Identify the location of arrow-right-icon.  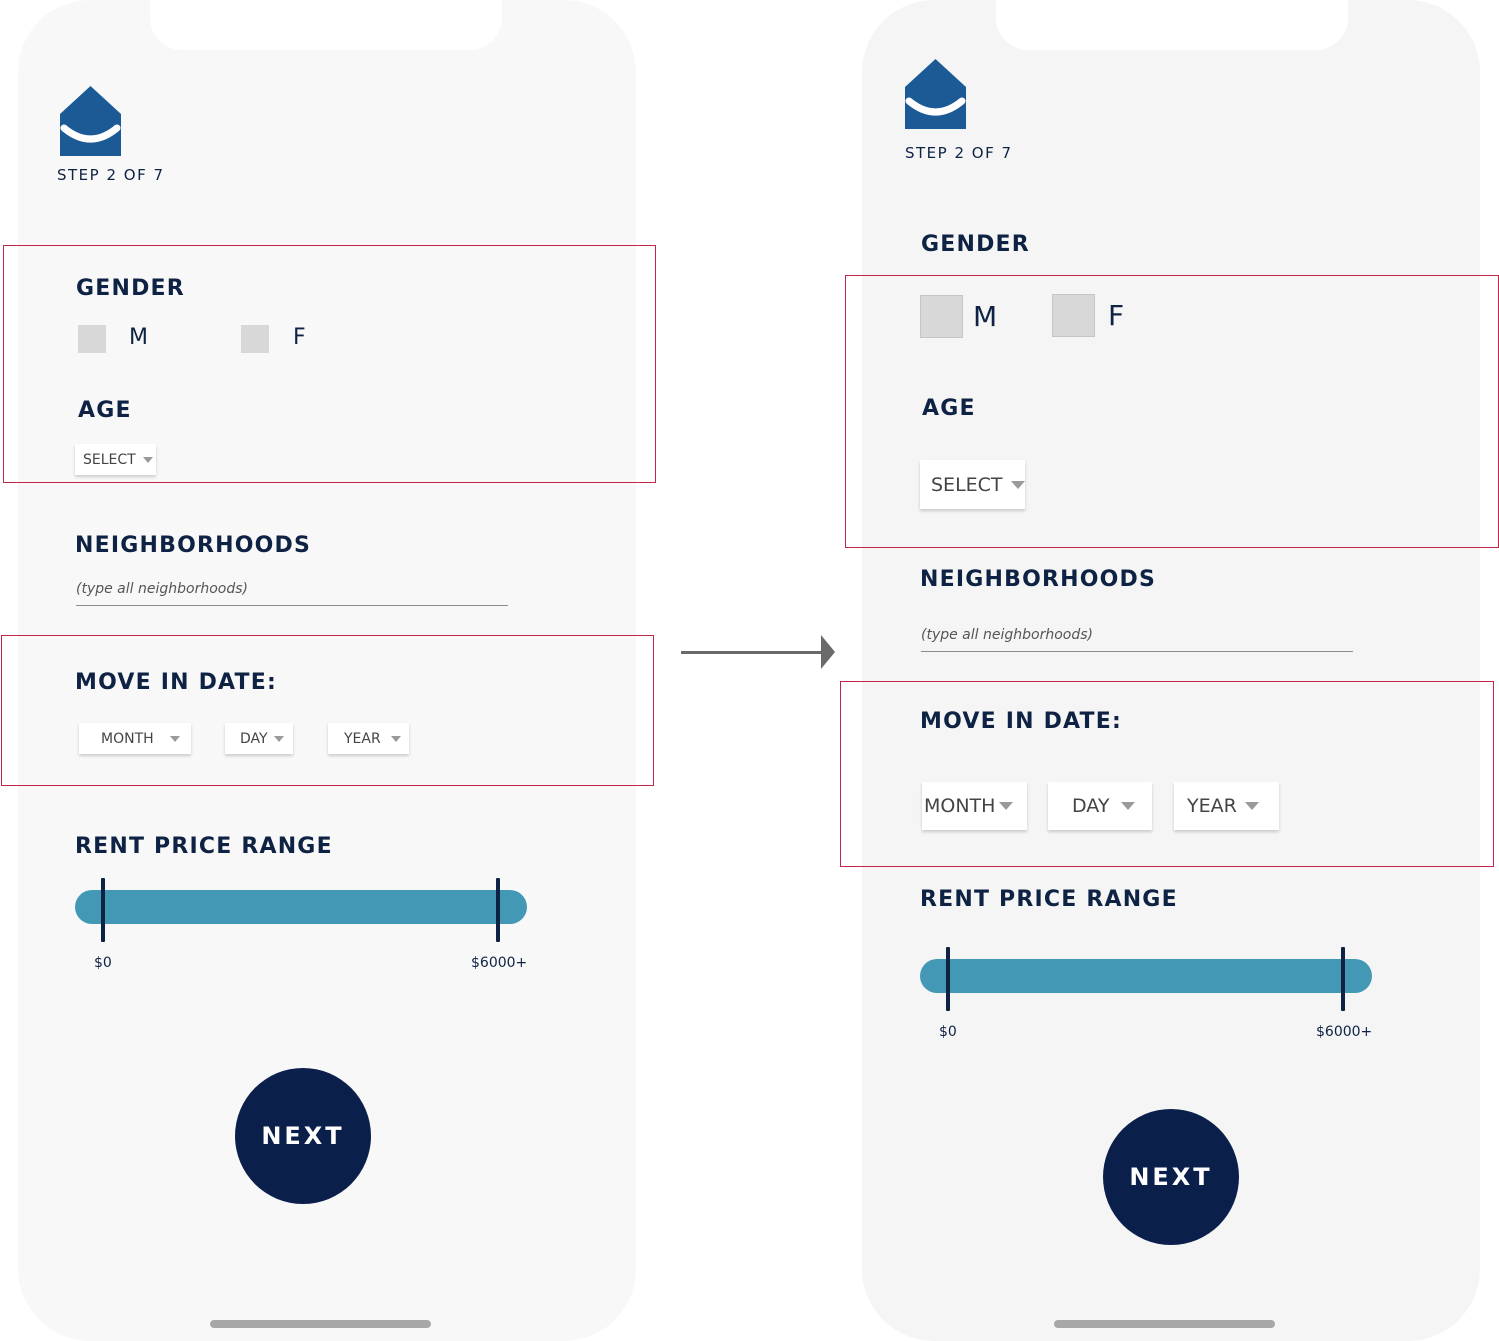
(752, 652).